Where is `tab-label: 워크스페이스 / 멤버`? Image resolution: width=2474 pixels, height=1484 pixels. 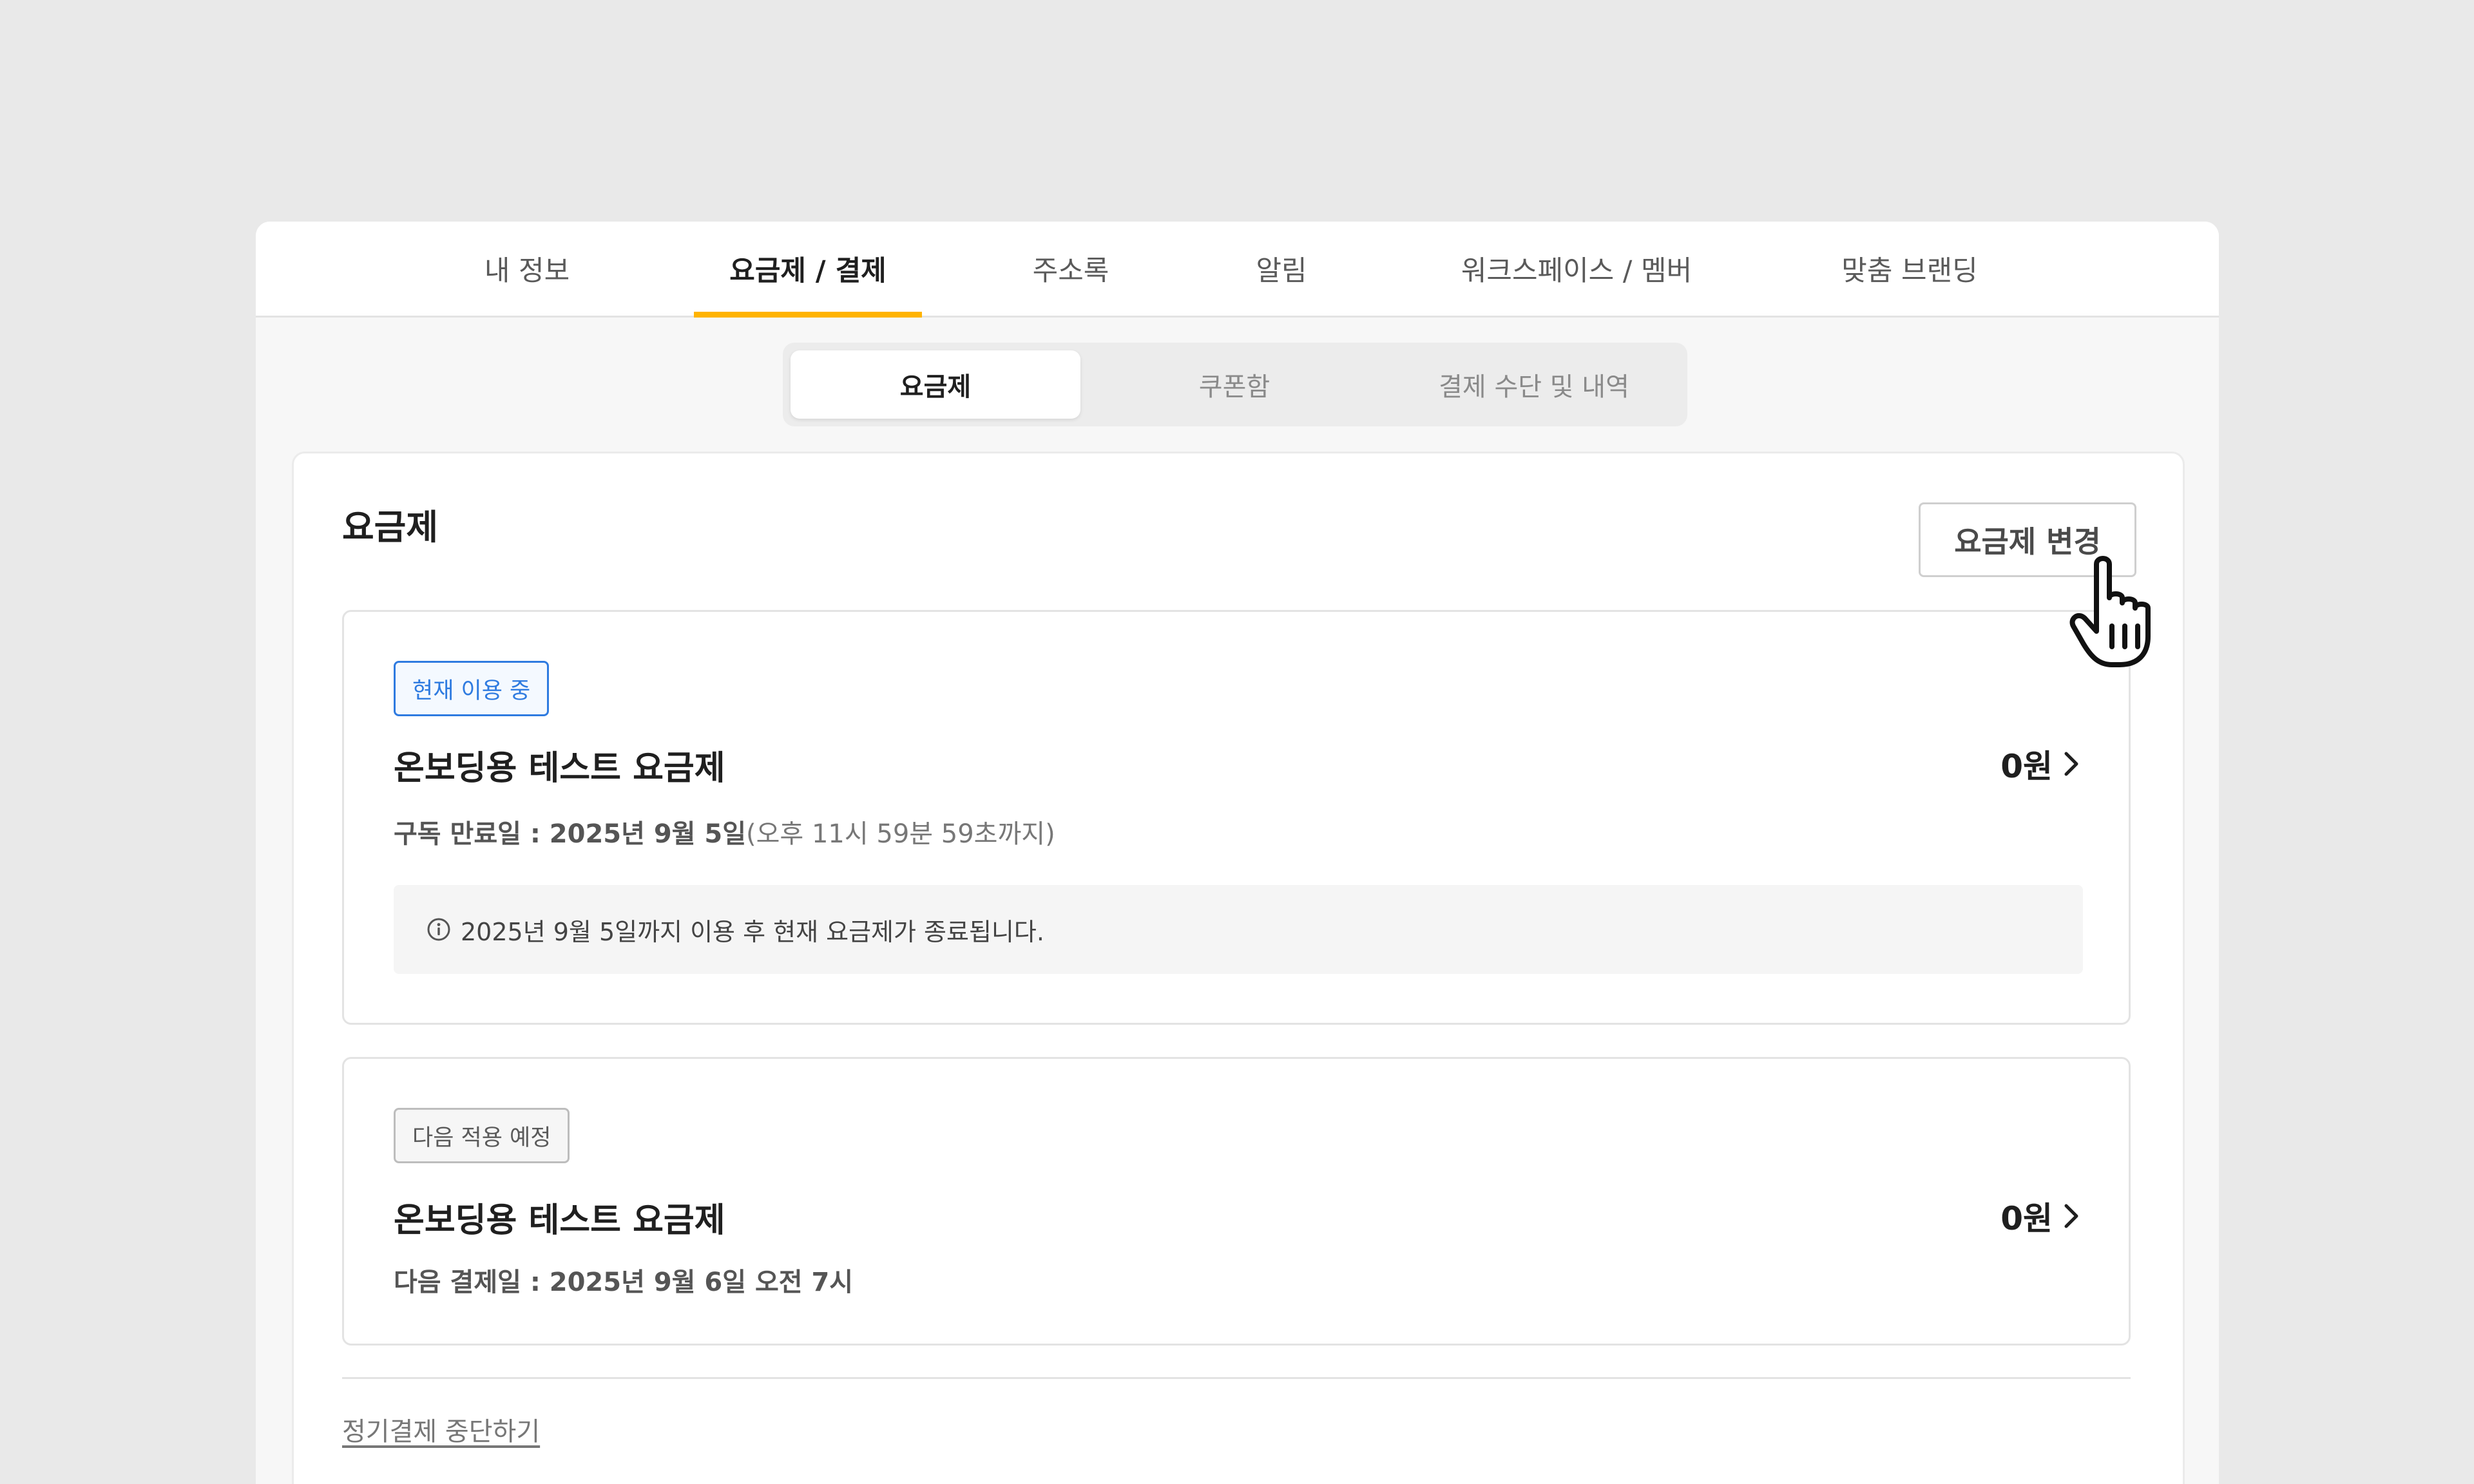 tab-label: 워크스페이스 / 멤버 is located at coordinates (1576, 271).